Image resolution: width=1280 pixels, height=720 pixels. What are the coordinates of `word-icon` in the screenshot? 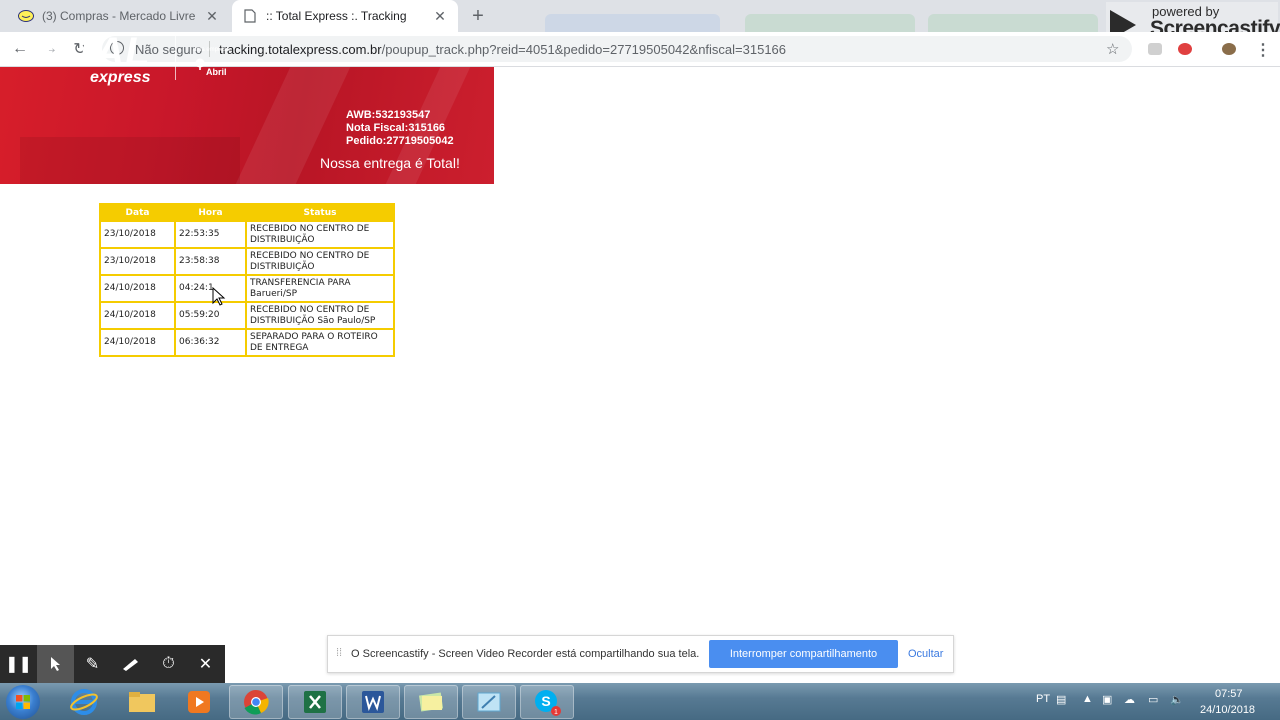 It's located at (373, 702).